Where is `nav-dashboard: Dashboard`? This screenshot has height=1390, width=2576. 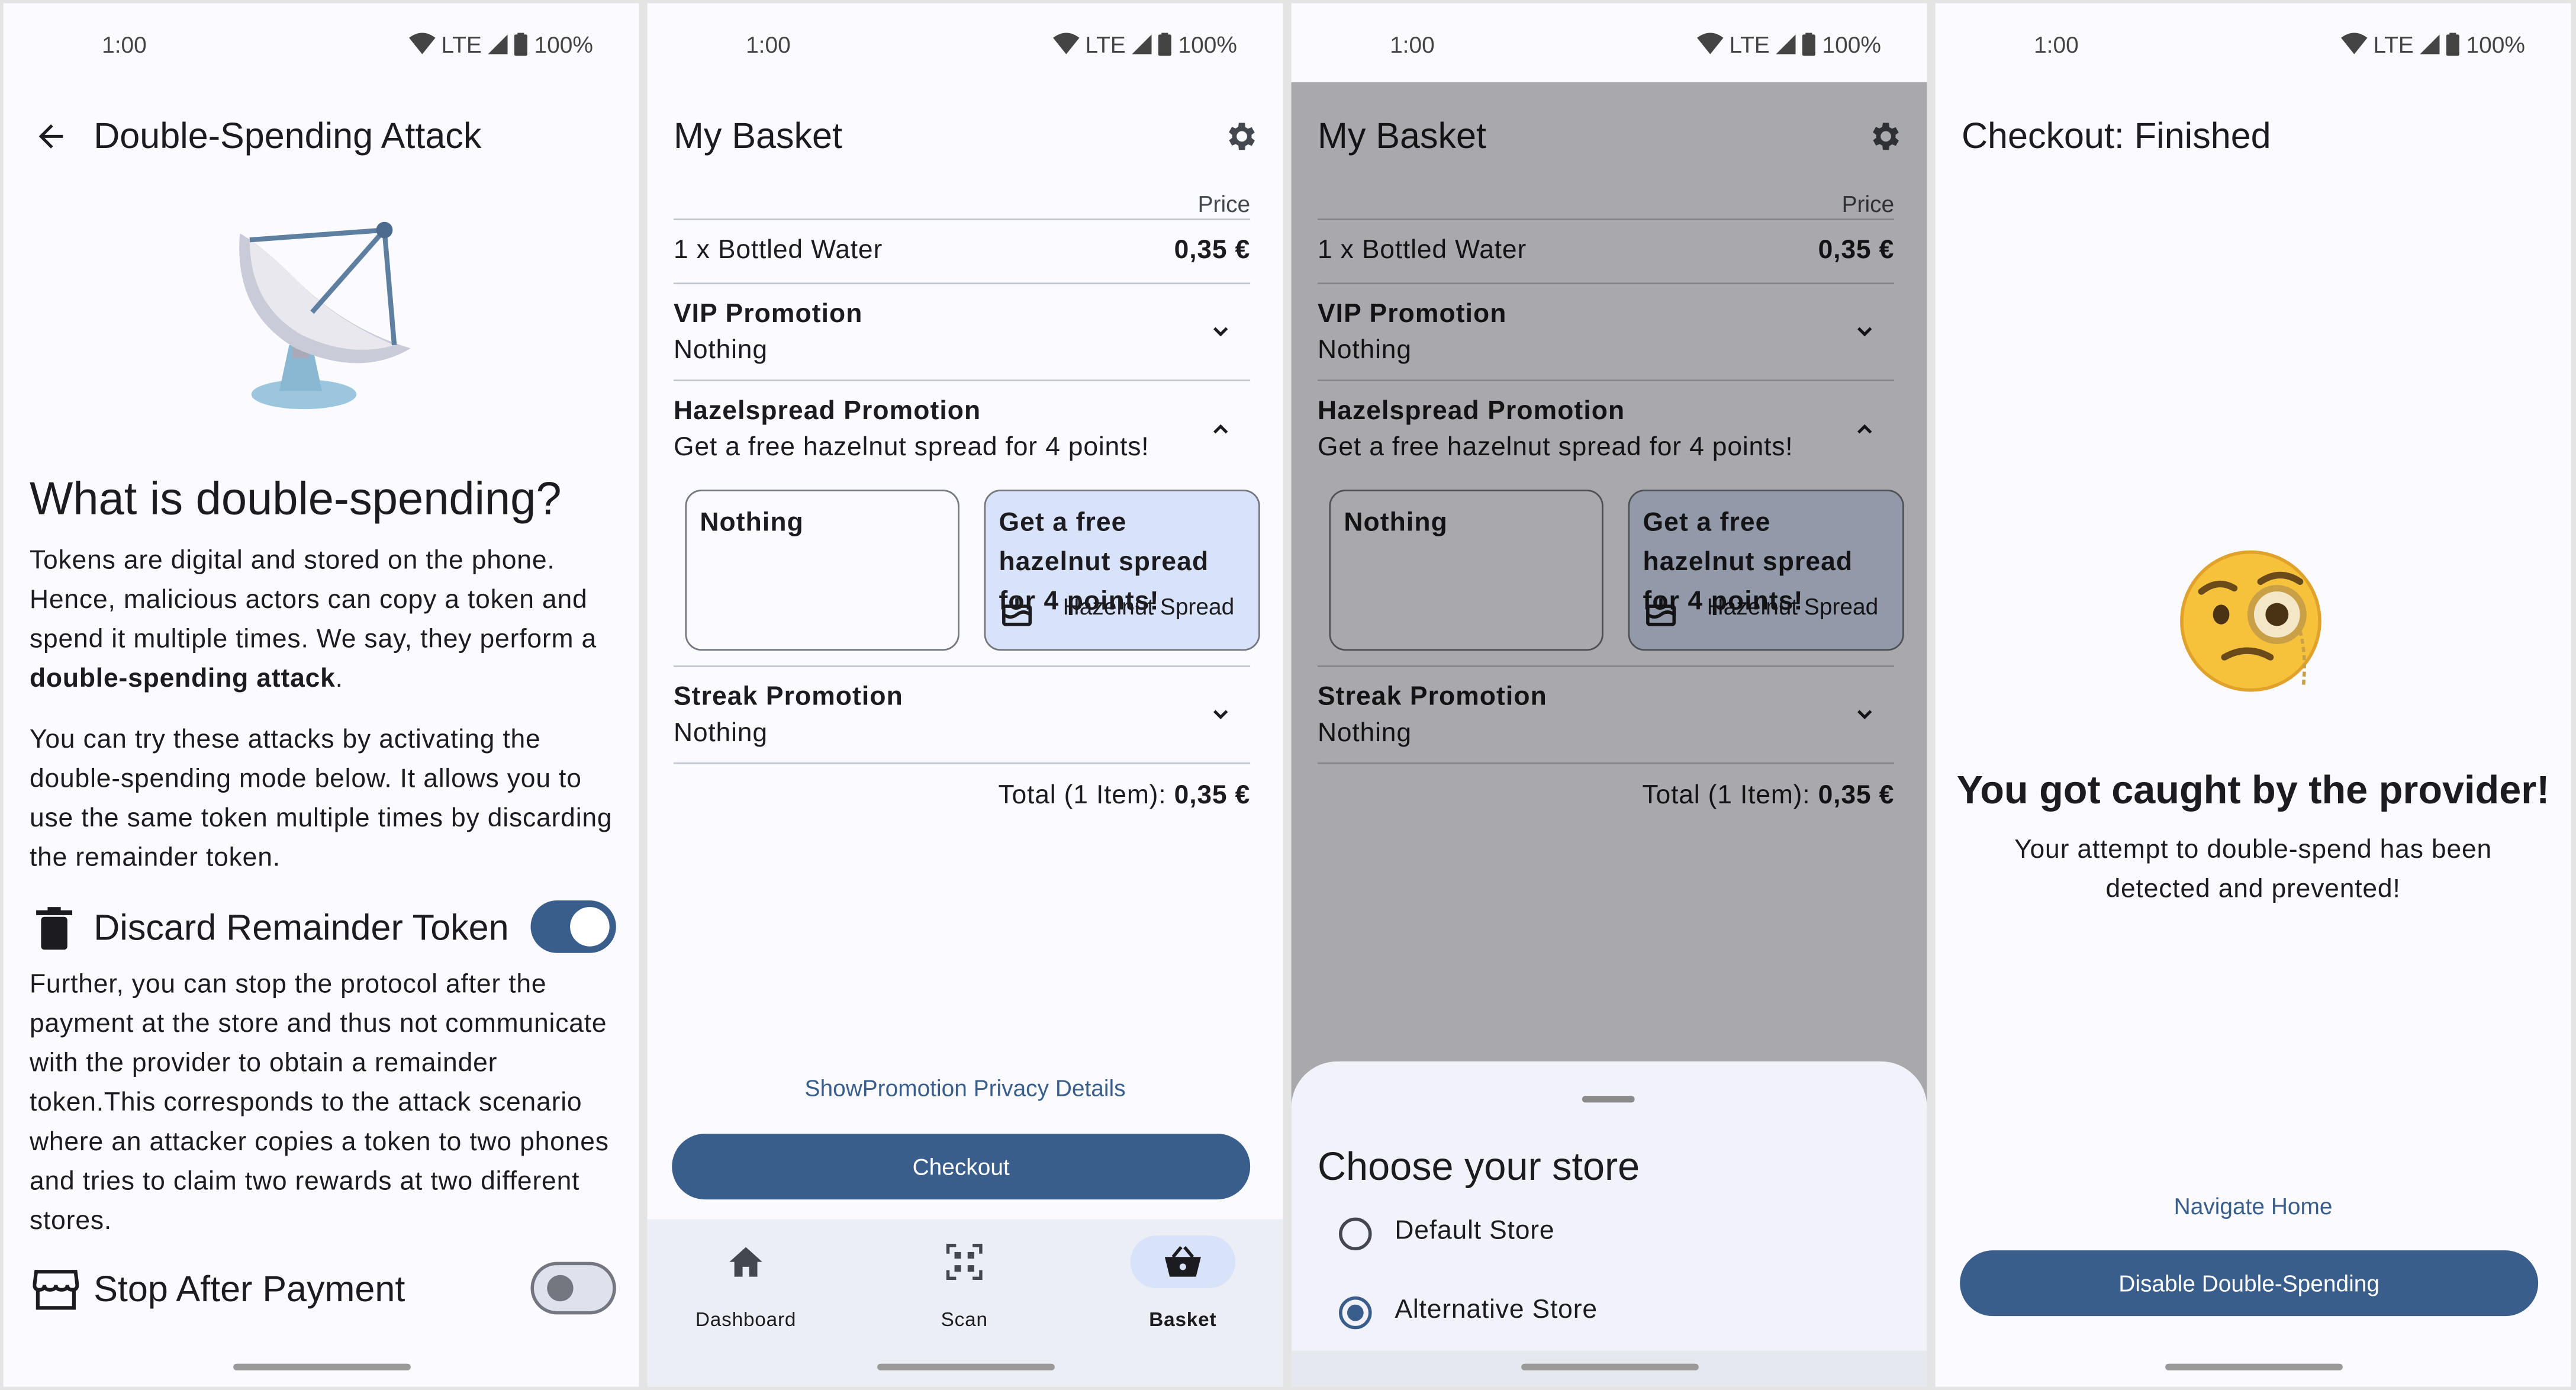
nav-dashboard: Dashboard is located at coordinates (746, 1283).